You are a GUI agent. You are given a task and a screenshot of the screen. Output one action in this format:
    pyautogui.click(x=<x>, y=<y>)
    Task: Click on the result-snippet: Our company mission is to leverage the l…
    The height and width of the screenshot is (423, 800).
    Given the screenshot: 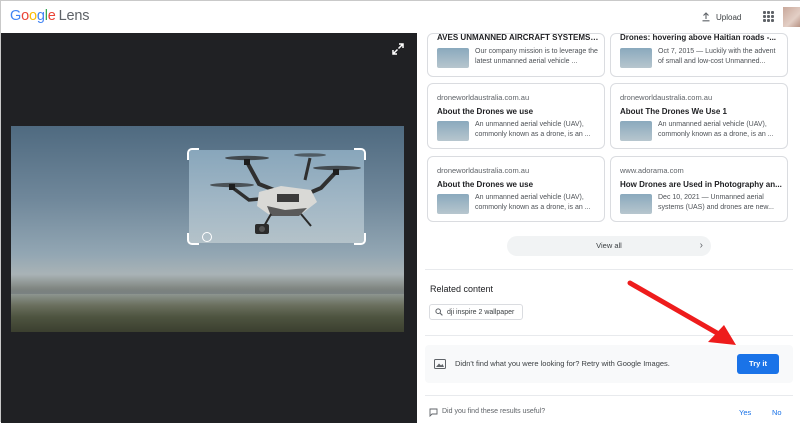 What is the action you would take?
    pyautogui.click(x=536, y=56)
    